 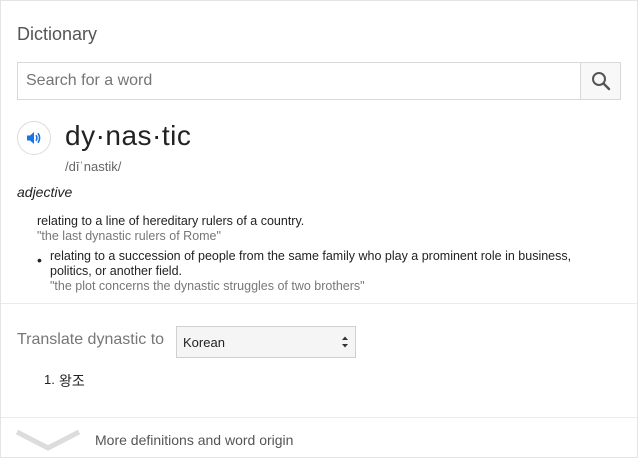 What do you see at coordinates (57, 34) in the screenshot?
I see `card-title: Dictionary` at bounding box center [57, 34].